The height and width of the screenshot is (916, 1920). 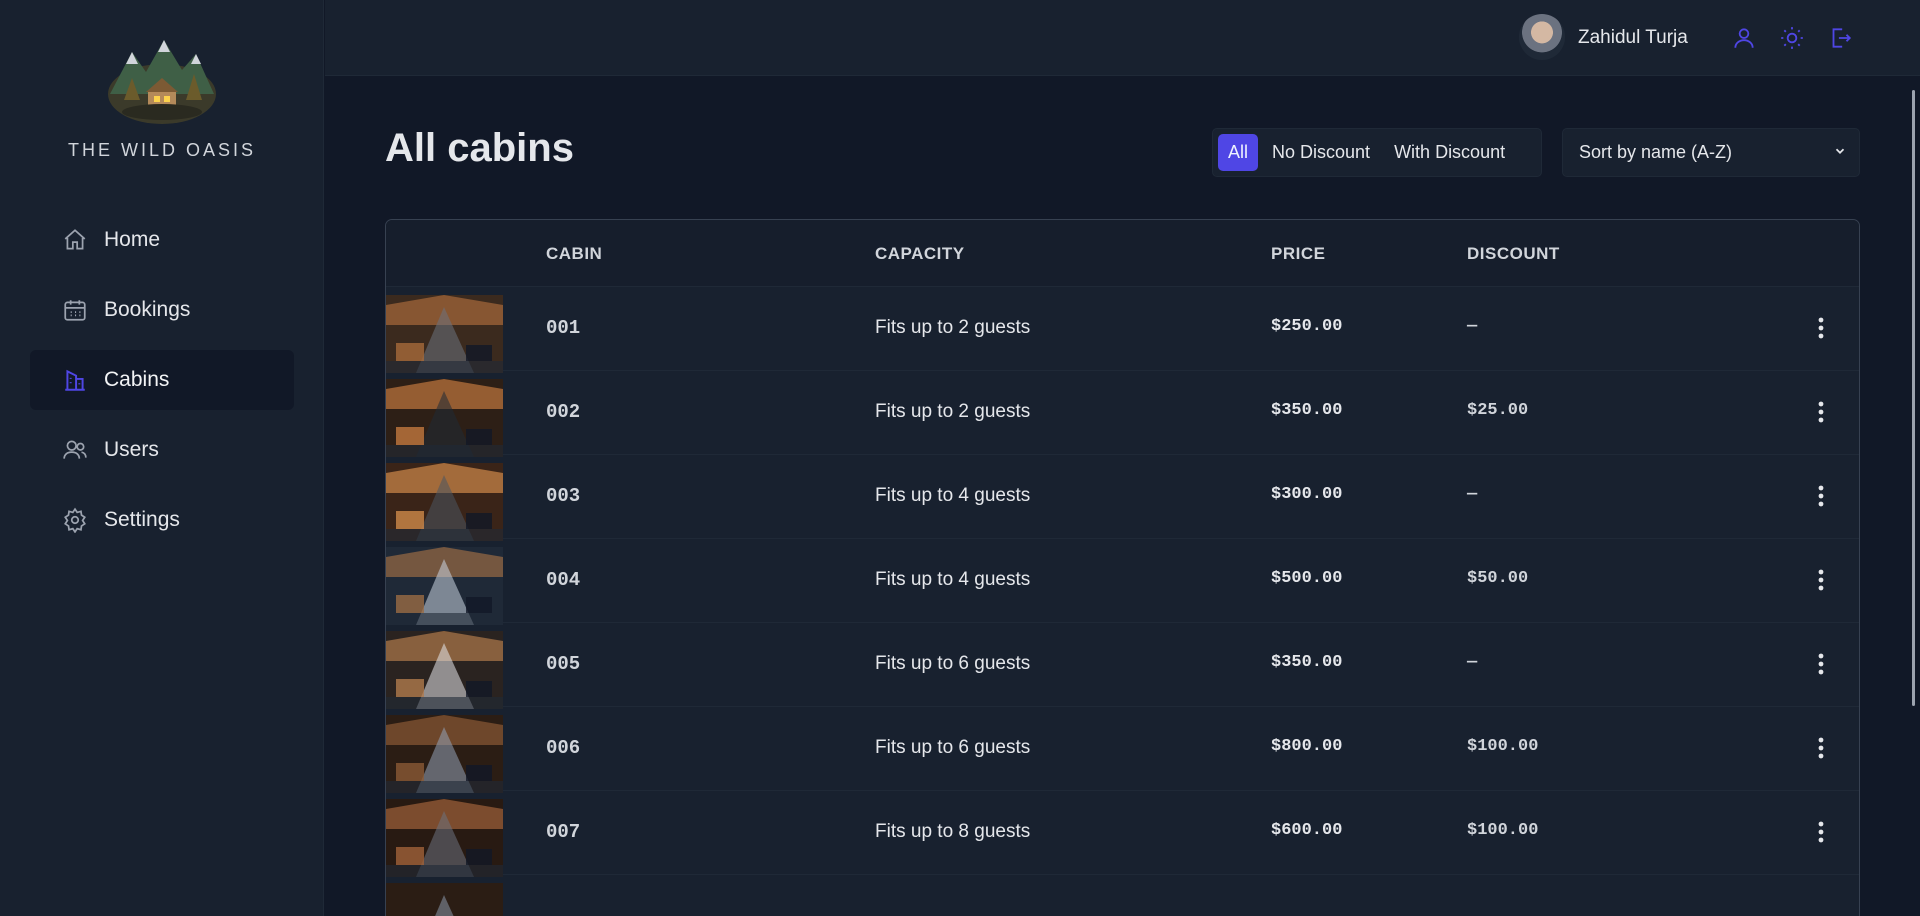 I want to click on table-header: CABIN CAPACITY PRICE DISCOUNT, so click(x=1122, y=253).